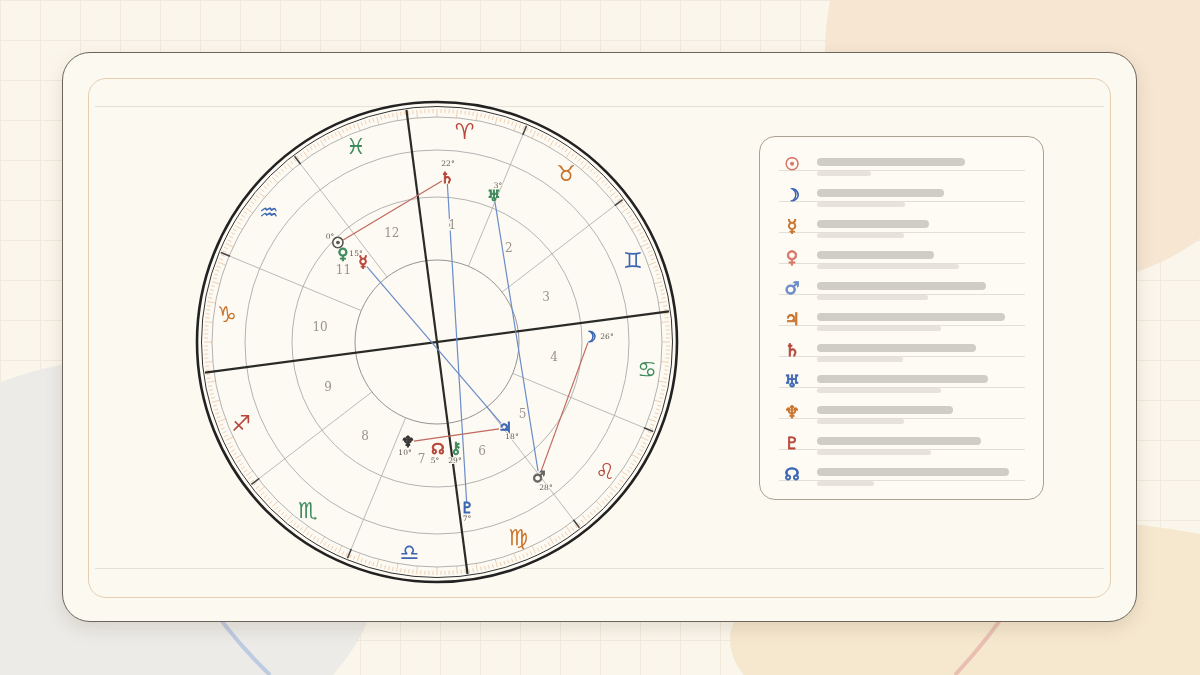 The height and width of the screenshot is (675, 1200). What do you see at coordinates (409, 552) in the screenshot?
I see `zodiac-sign: ♎` at bounding box center [409, 552].